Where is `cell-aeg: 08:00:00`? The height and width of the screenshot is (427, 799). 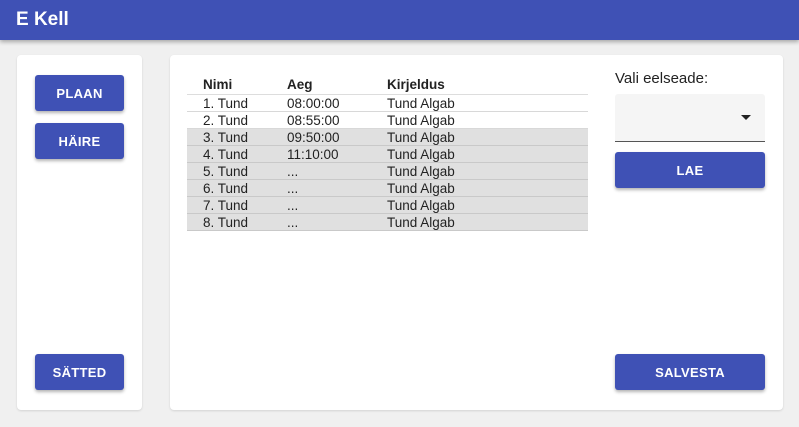
cell-aeg: 08:00:00 is located at coordinates (313, 103).